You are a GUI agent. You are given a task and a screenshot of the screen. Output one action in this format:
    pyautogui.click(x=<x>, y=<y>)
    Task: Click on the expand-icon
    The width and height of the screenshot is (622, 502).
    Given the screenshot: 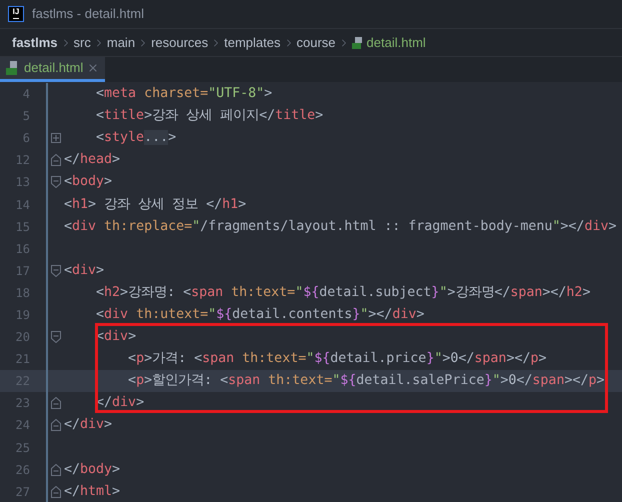 What is the action you would take?
    pyautogui.click(x=56, y=138)
    